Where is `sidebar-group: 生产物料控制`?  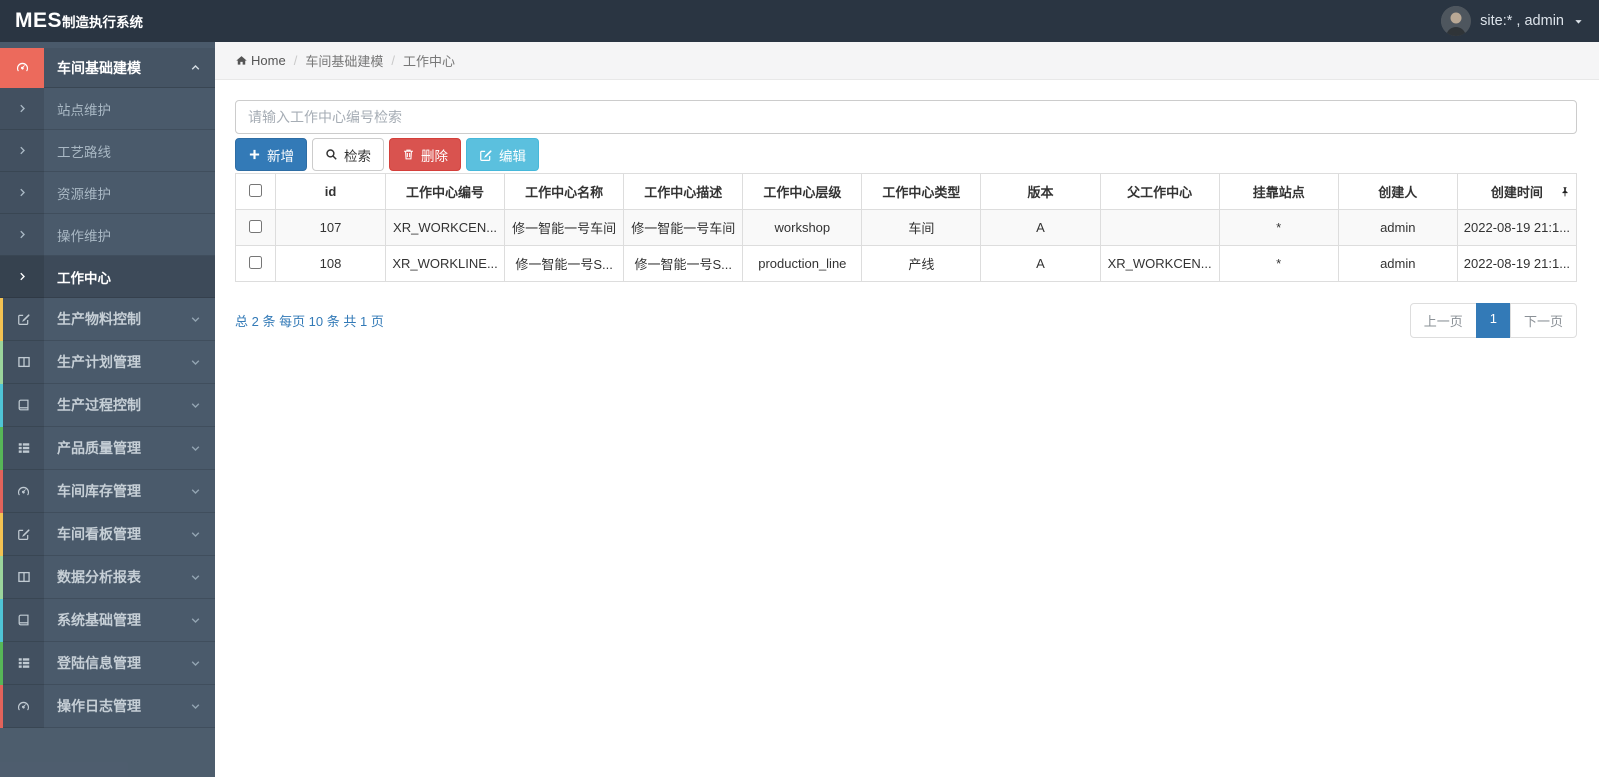 sidebar-group: 生产物料控制 is located at coordinates (107, 319).